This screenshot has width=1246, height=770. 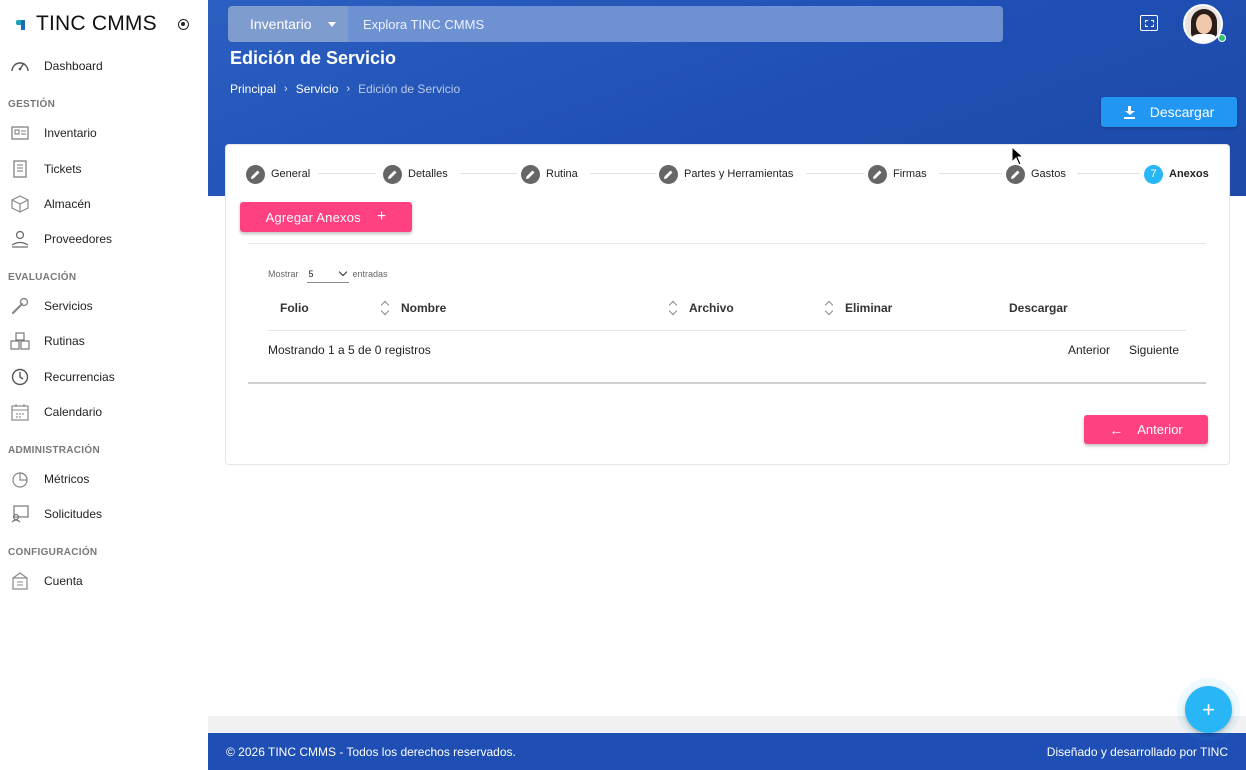 What do you see at coordinates (326, 217) in the screenshot?
I see `add-annex-button: Agregar Anexos +` at bounding box center [326, 217].